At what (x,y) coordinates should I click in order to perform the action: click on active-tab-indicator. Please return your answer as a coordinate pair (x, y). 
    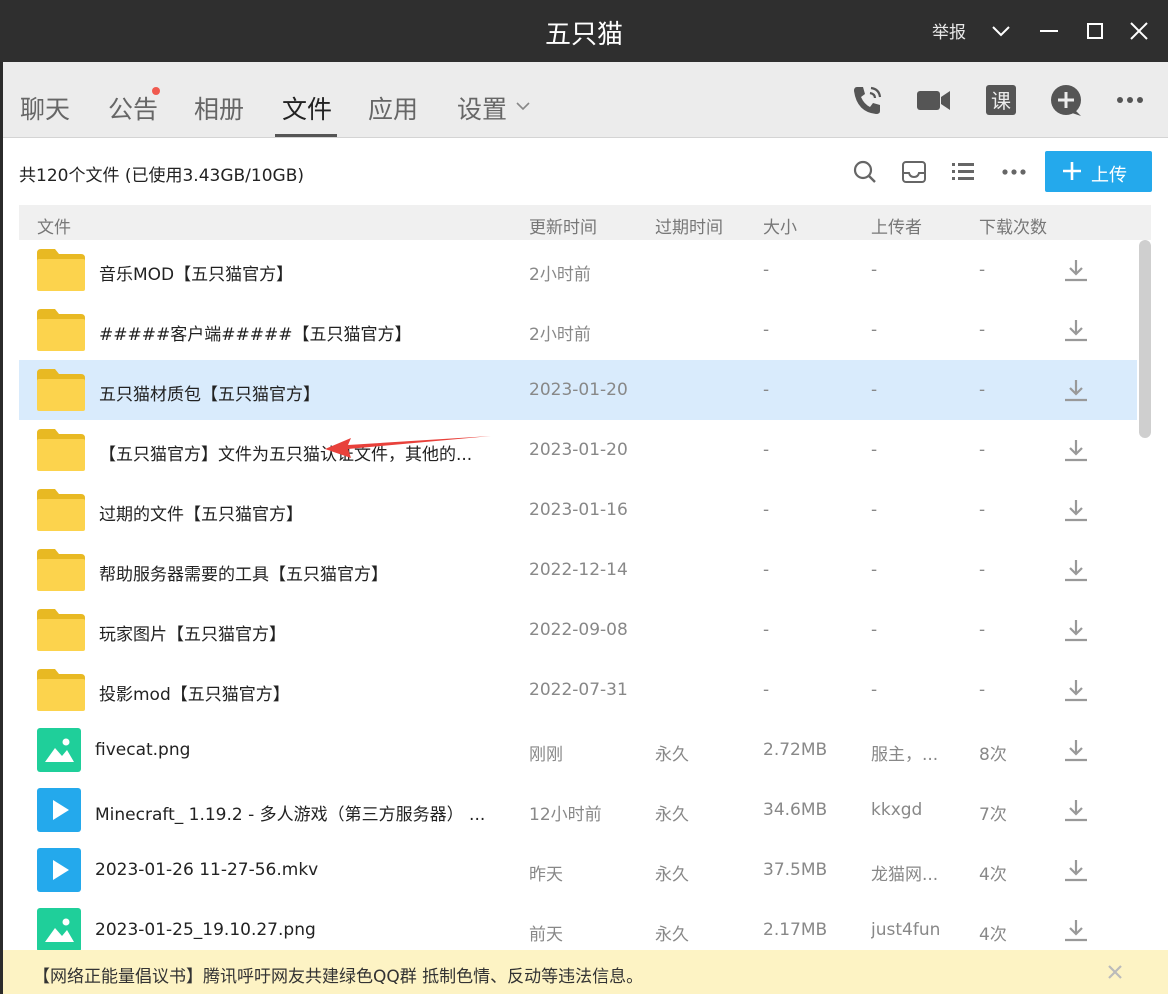
    Looking at the image, I should click on (306, 135).